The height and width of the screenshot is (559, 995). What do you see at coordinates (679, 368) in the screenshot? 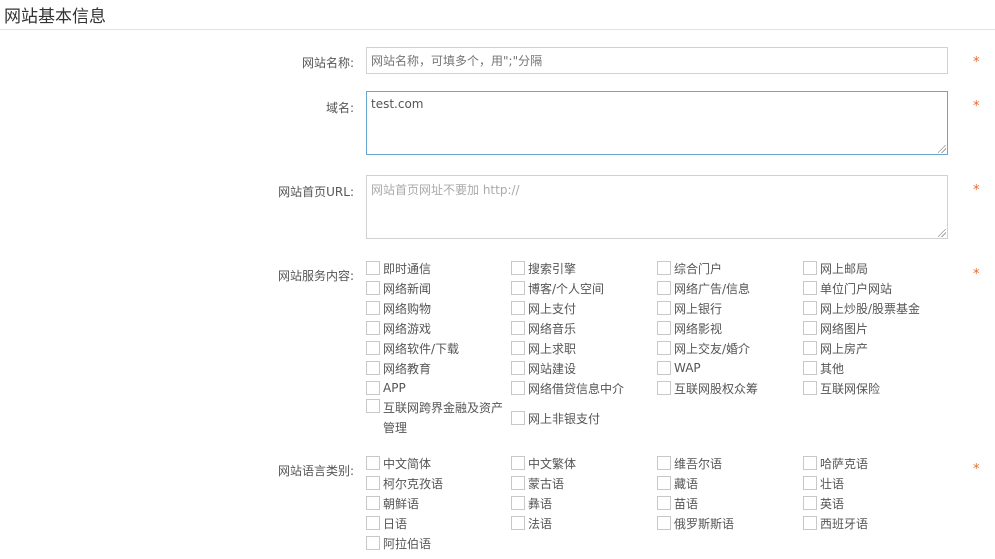
I see `service-option: WAP` at bounding box center [679, 368].